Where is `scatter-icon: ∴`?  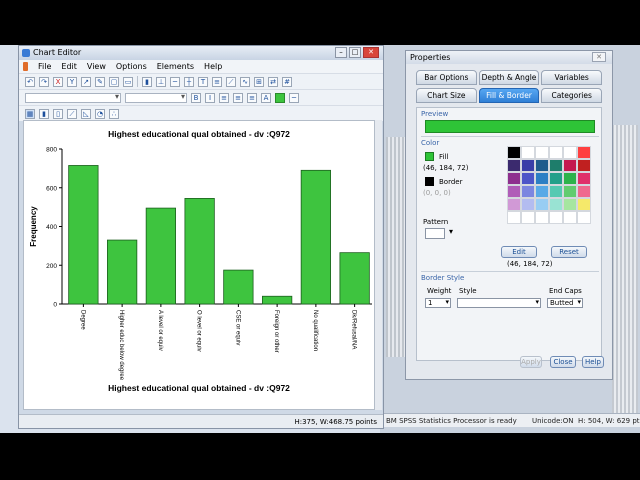
scatter-icon: ∴ is located at coordinates (114, 113).